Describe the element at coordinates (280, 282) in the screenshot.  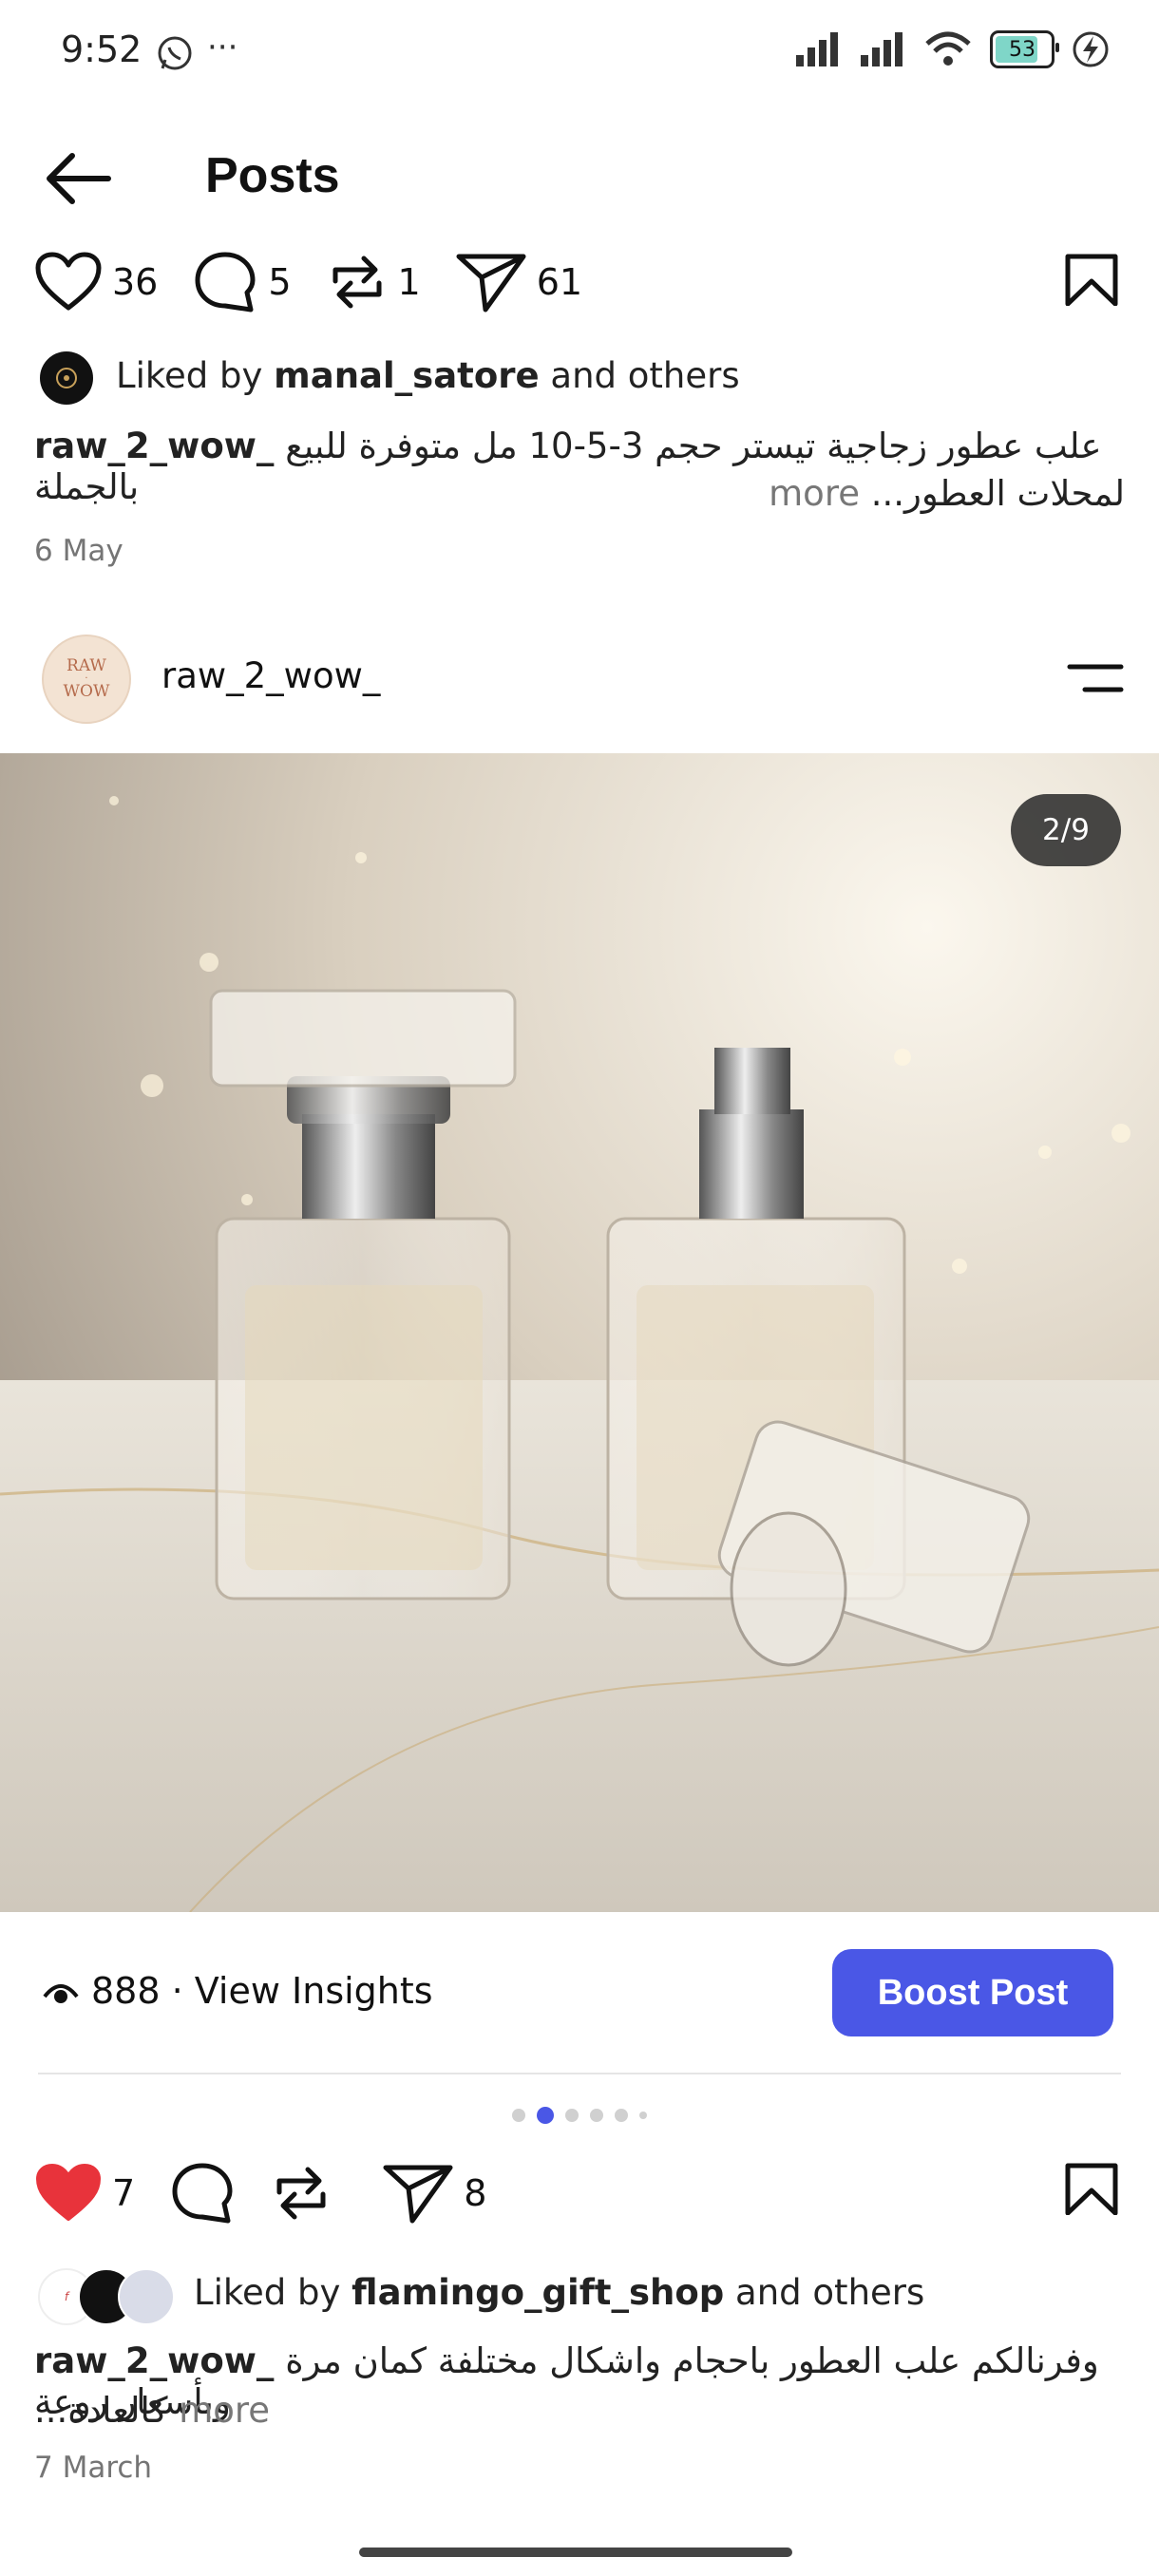
I see `comment-count: 5` at that location.